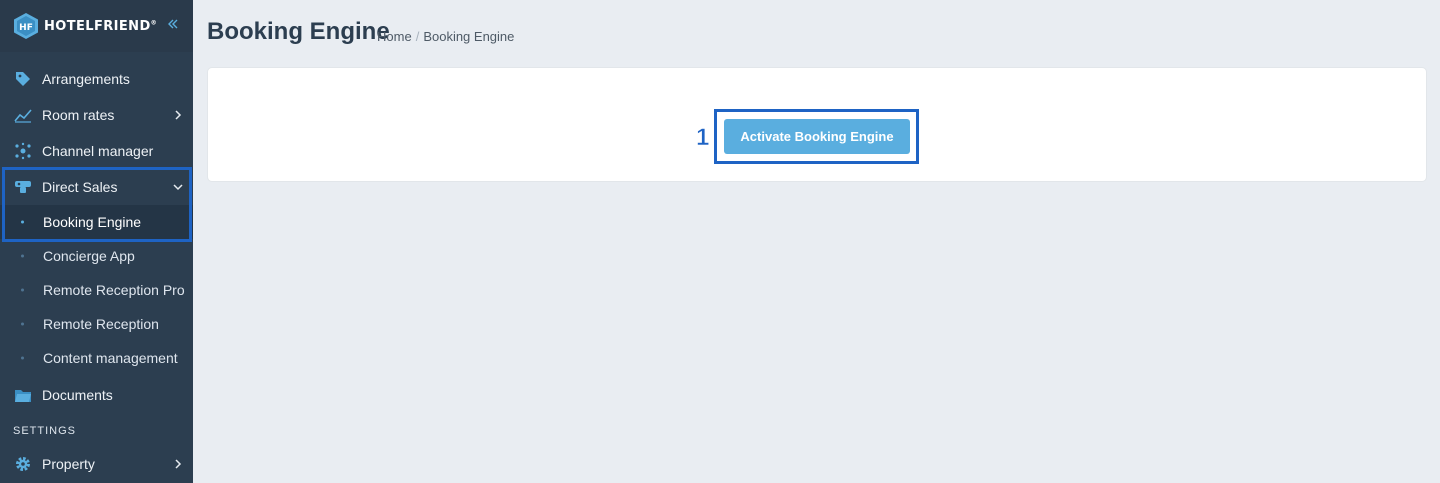 This screenshot has height=483, width=1440. What do you see at coordinates (114, 290) in the screenshot?
I see `sidebar-subitem-label: Remote Reception Pro` at bounding box center [114, 290].